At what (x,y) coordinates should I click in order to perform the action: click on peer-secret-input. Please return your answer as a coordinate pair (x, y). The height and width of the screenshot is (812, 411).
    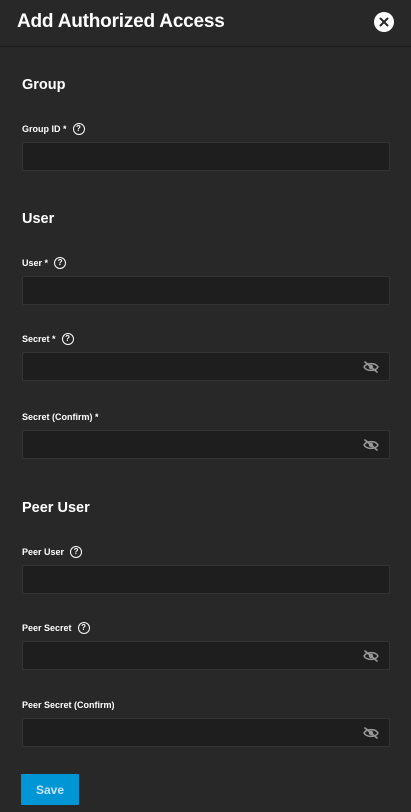
    Looking at the image, I should click on (206, 655).